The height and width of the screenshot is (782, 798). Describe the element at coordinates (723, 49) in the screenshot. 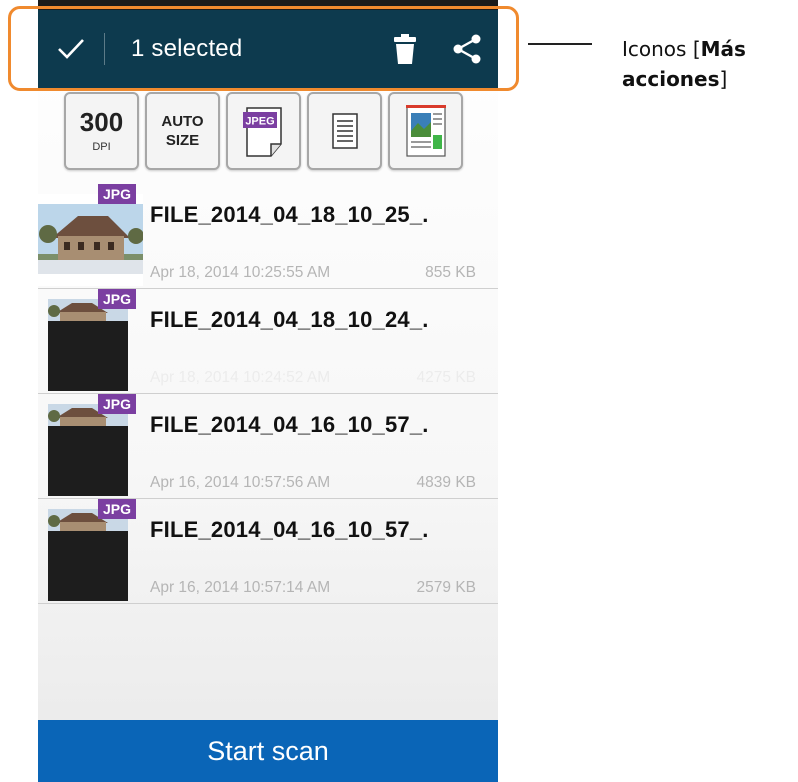

I see `callout-bold-1: Más` at that location.